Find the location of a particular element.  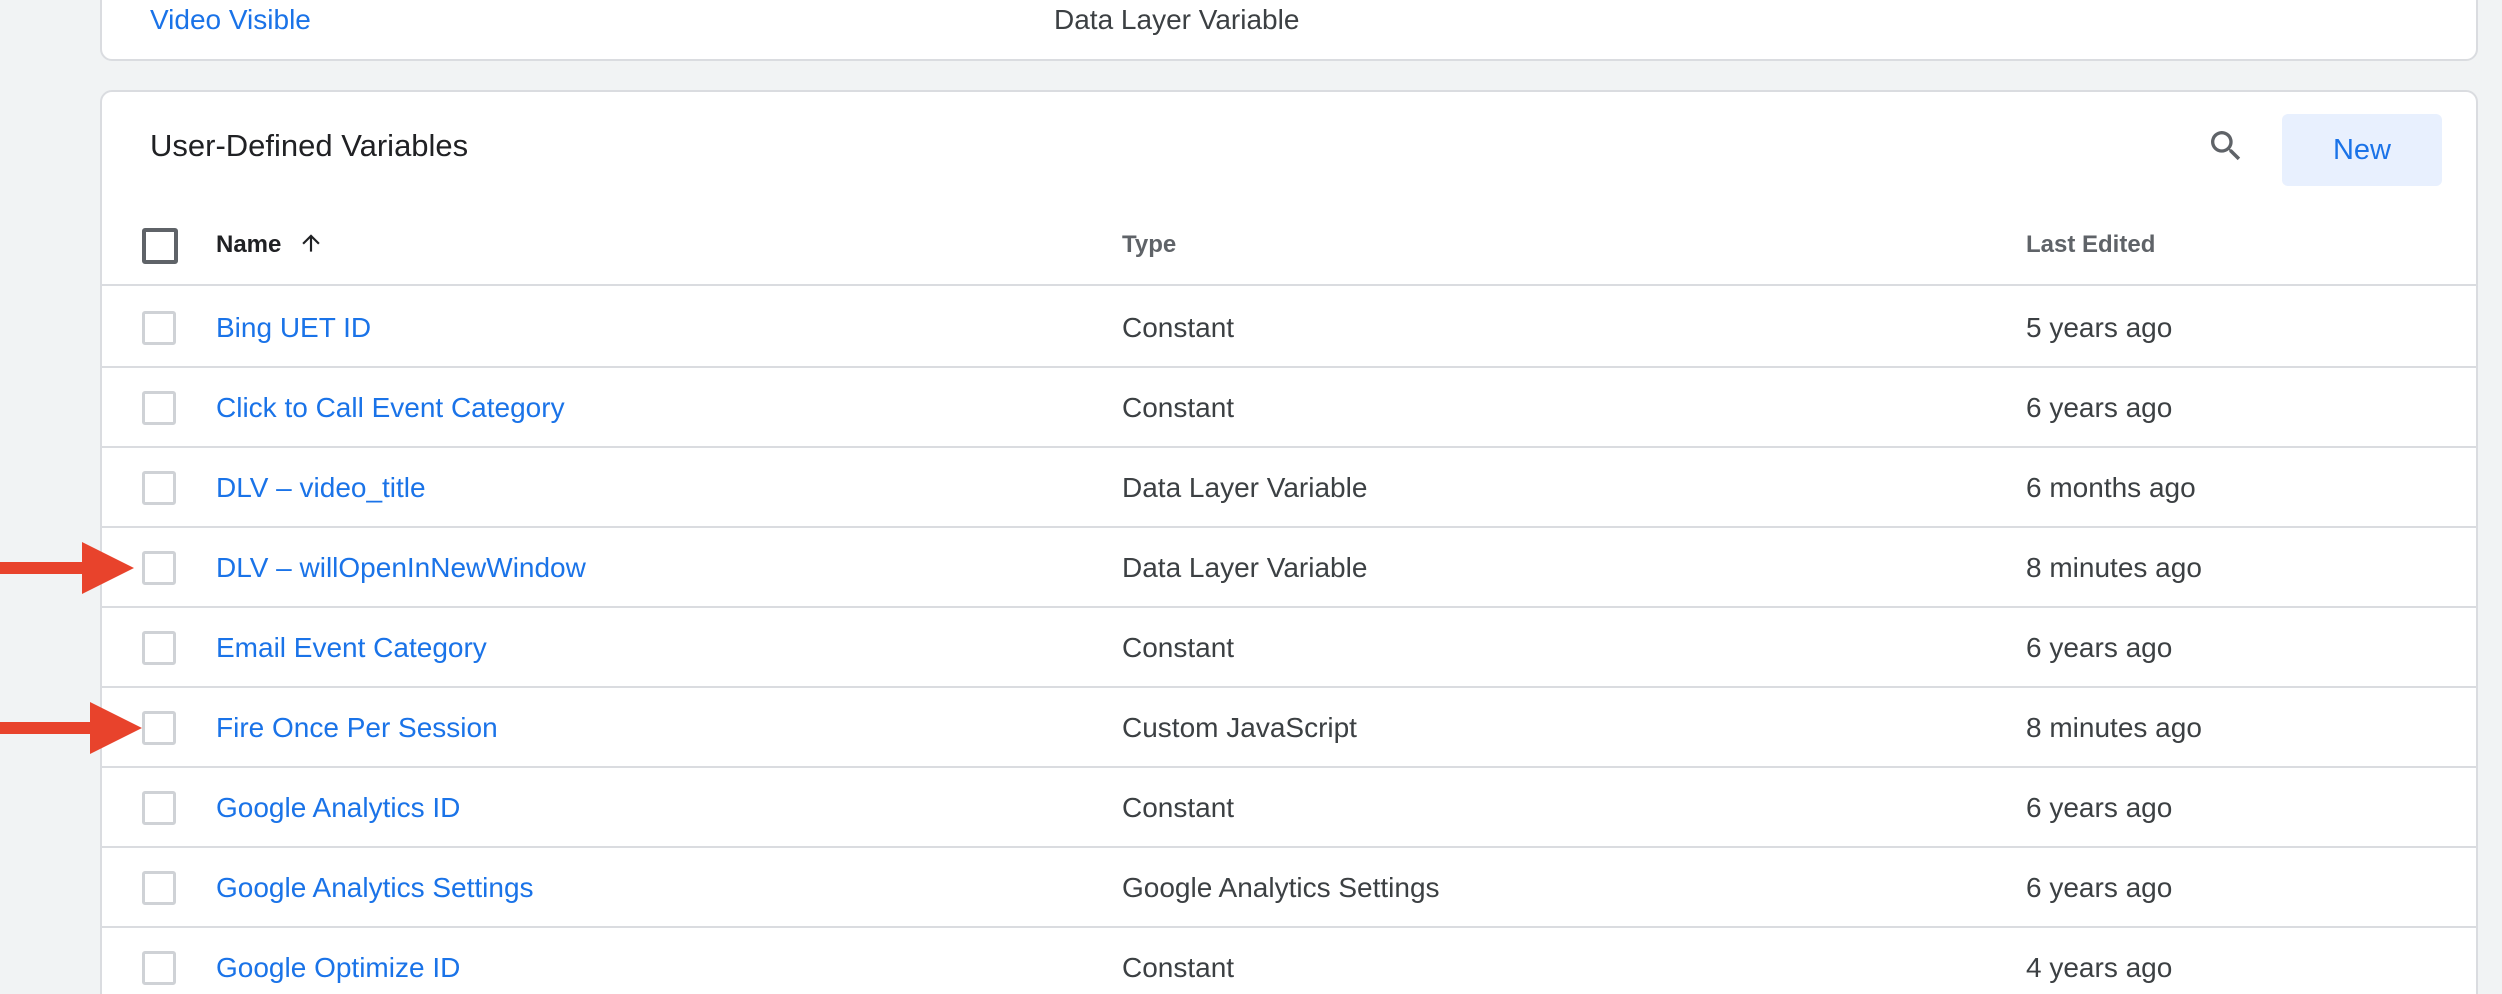

variable-name-link: Bing UET ID is located at coordinates (293, 328).